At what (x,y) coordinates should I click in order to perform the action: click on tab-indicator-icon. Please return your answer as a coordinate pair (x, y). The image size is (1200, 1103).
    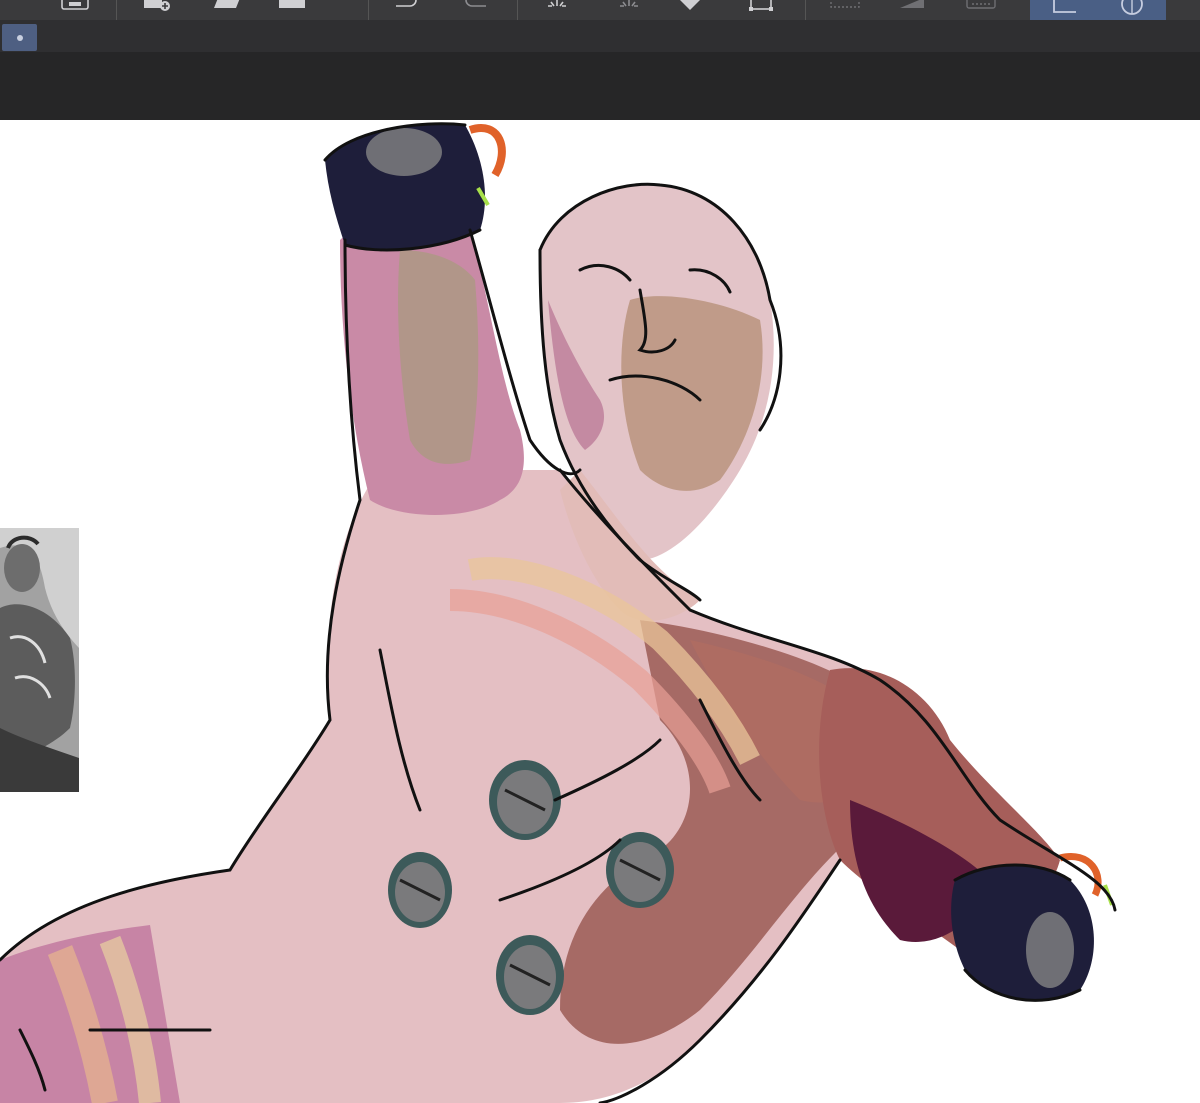
    Looking at the image, I should click on (19, 37).